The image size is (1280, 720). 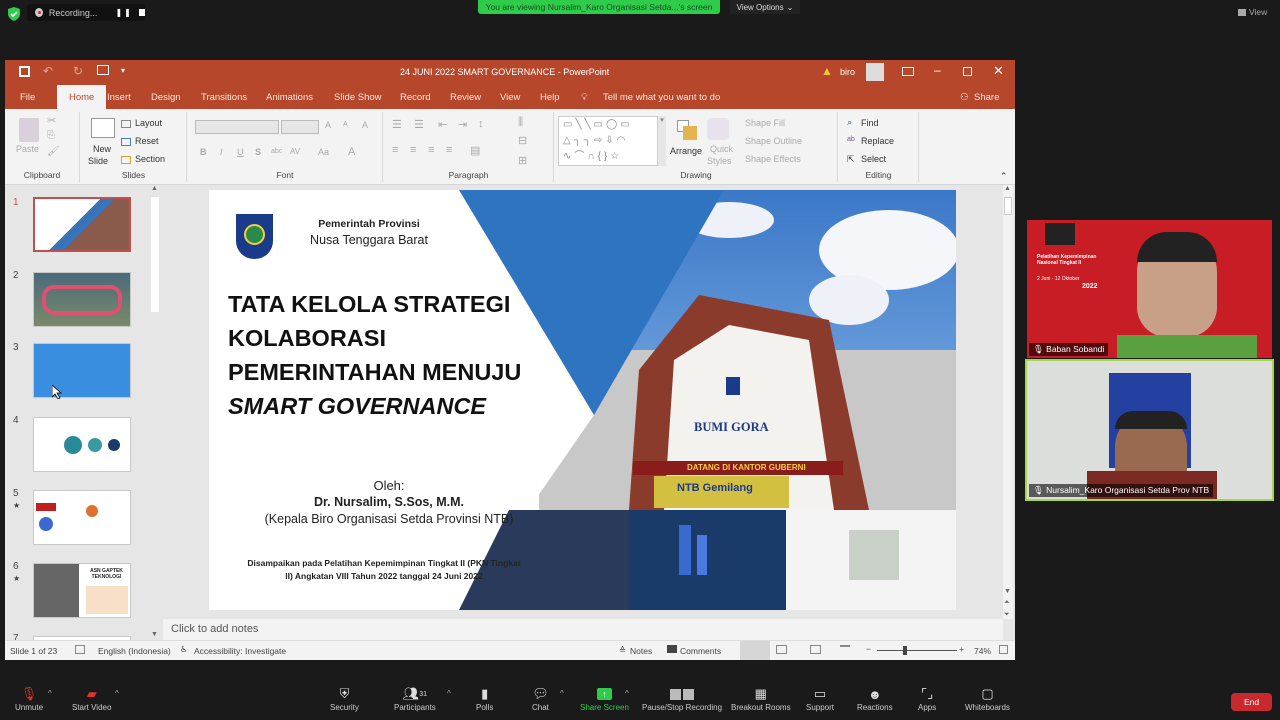 What do you see at coordinates (119, 97) in the screenshot?
I see `tab-insert: Insert` at bounding box center [119, 97].